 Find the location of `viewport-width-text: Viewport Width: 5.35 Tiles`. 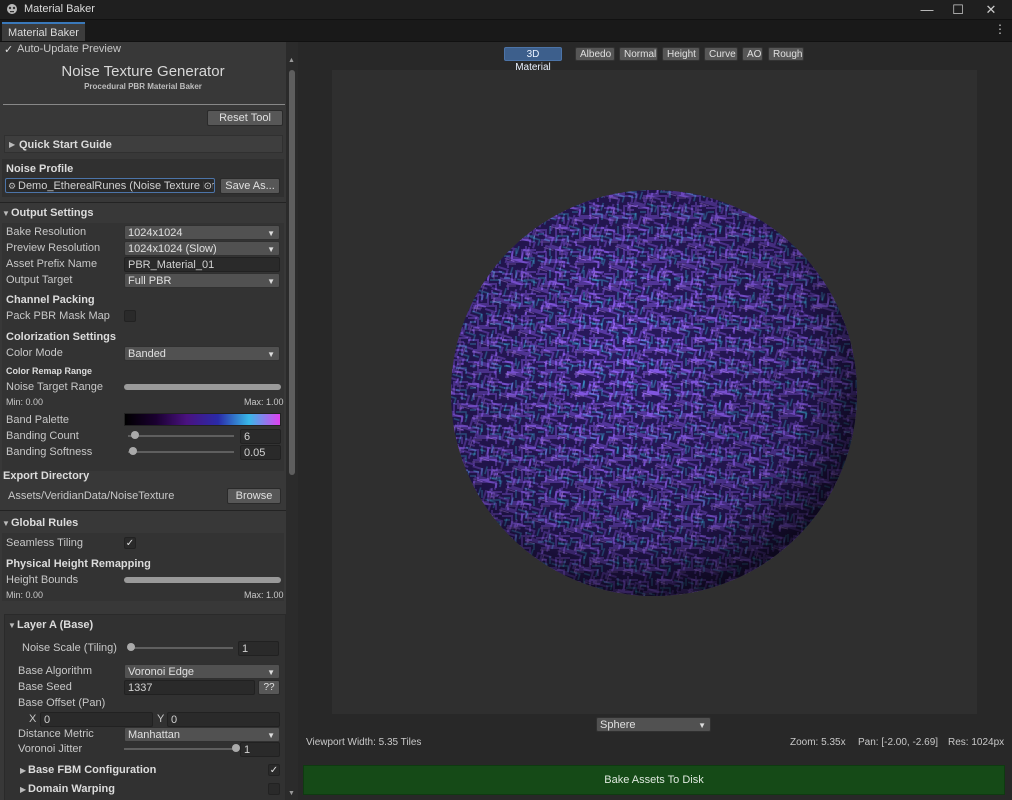

viewport-width-text: Viewport Width: 5.35 Tiles is located at coordinates (364, 742).